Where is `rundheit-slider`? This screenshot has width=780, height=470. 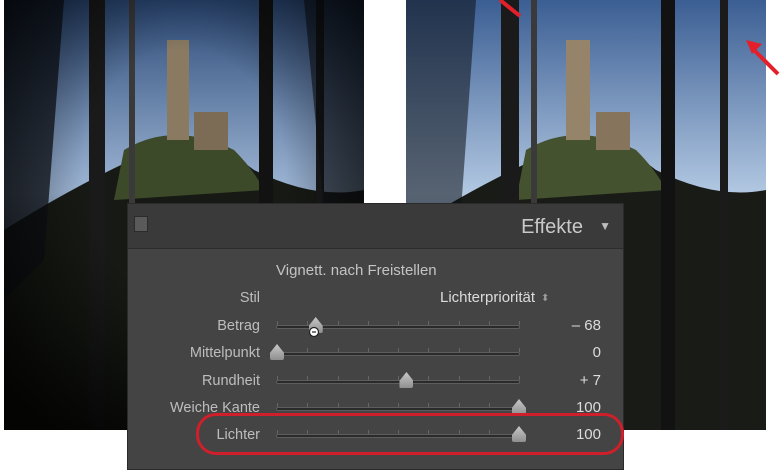 rundheit-slider is located at coordinates (398, 380).